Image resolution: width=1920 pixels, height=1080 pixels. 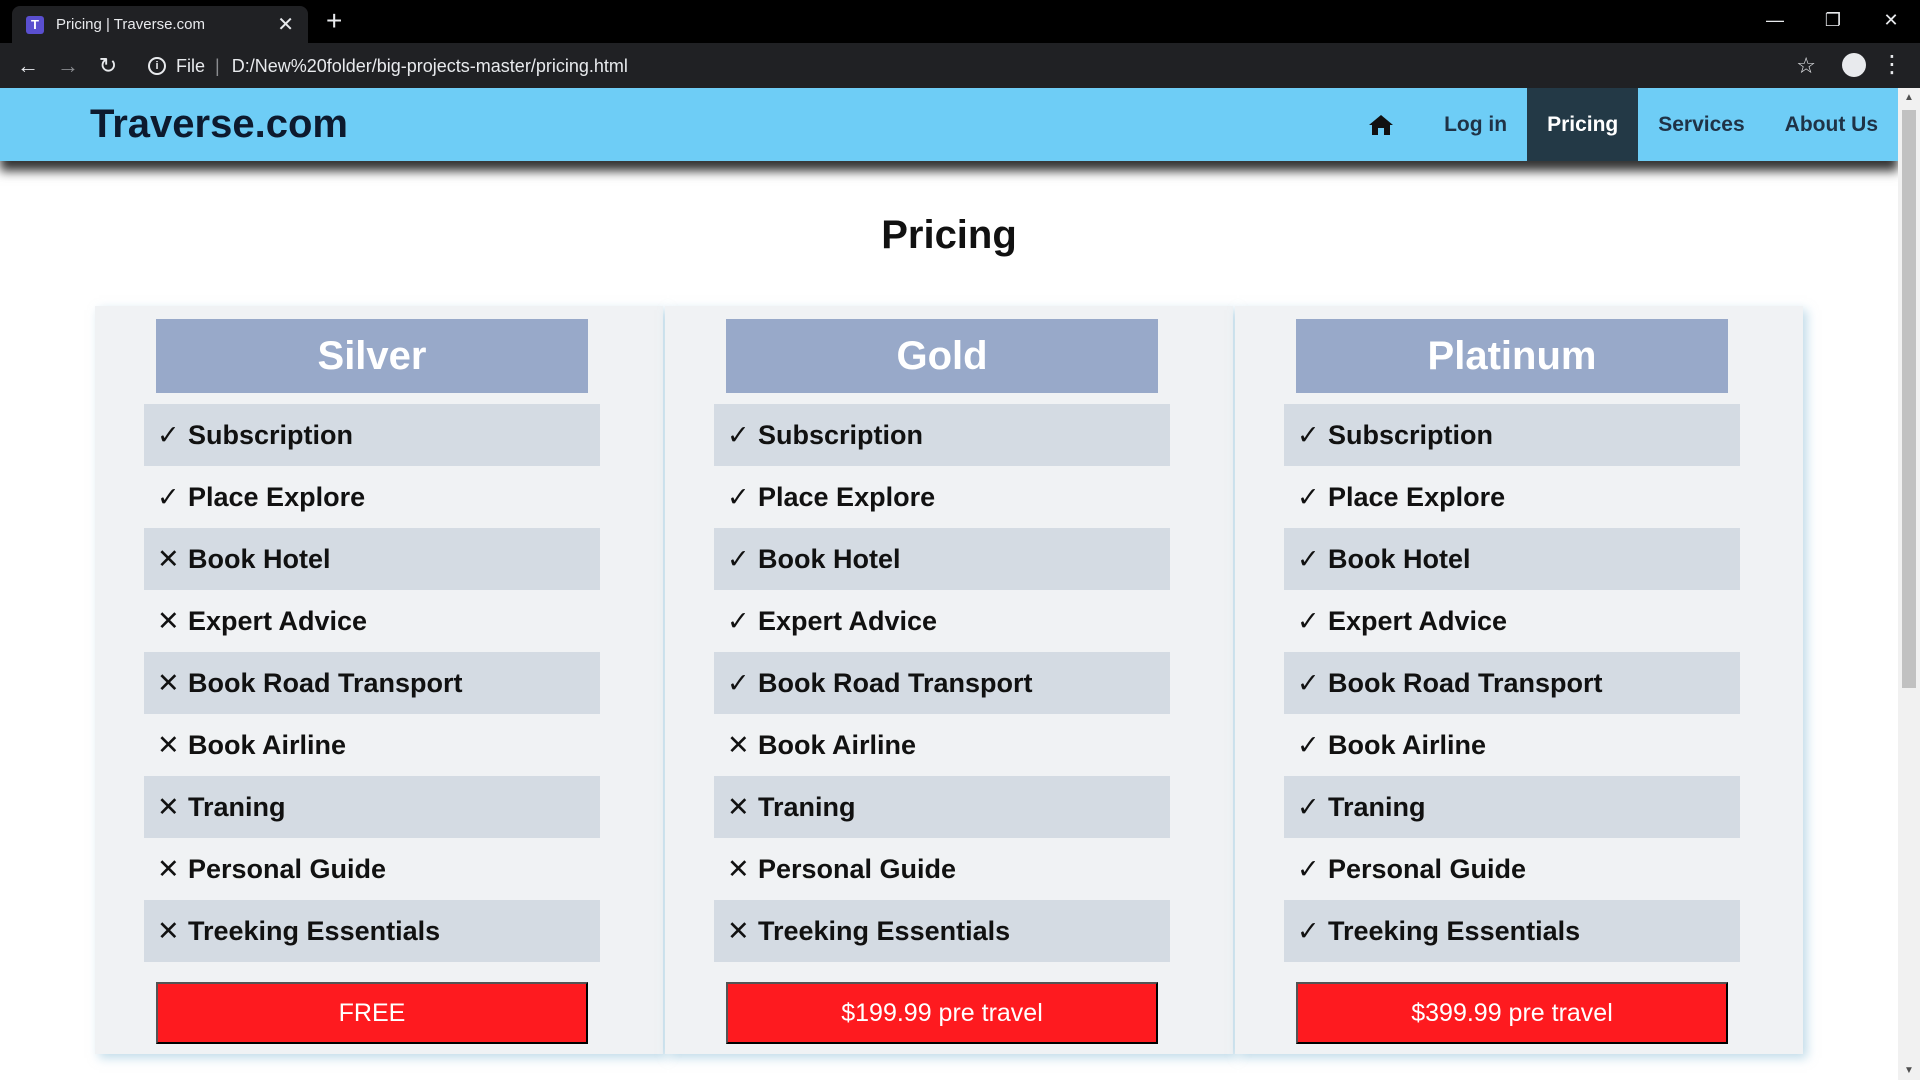 I want to click on nav-home, so click(x=1381, y=124).